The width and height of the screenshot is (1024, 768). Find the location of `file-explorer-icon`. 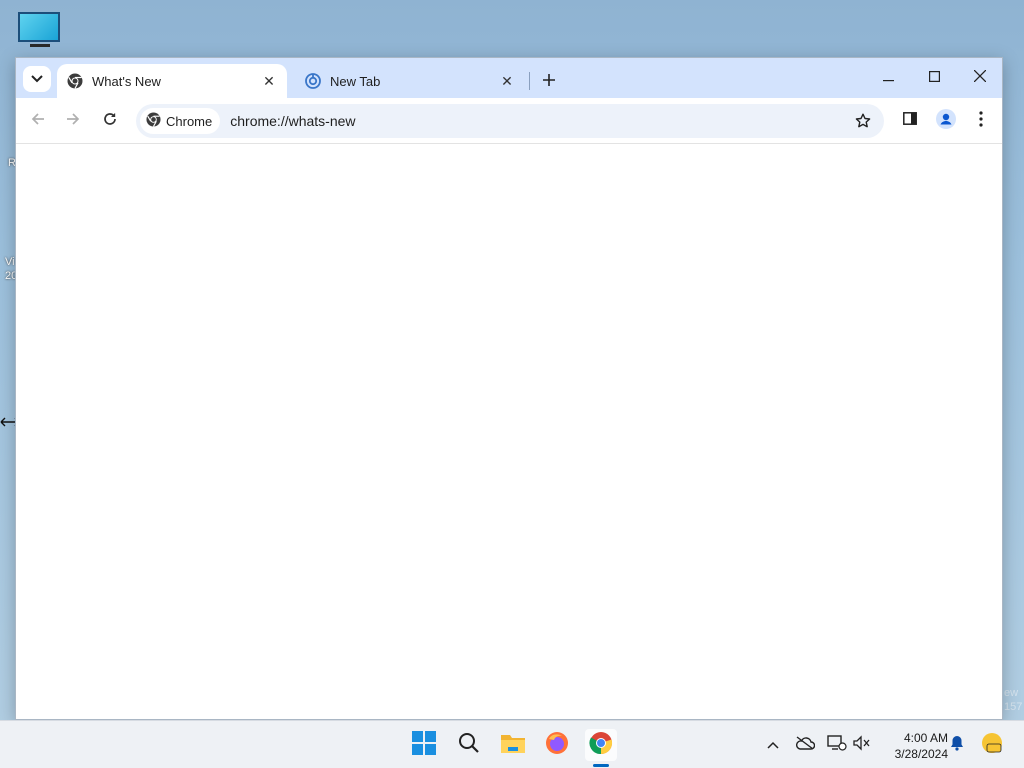

file-explorer-icon is located at coordinates (513, 745).